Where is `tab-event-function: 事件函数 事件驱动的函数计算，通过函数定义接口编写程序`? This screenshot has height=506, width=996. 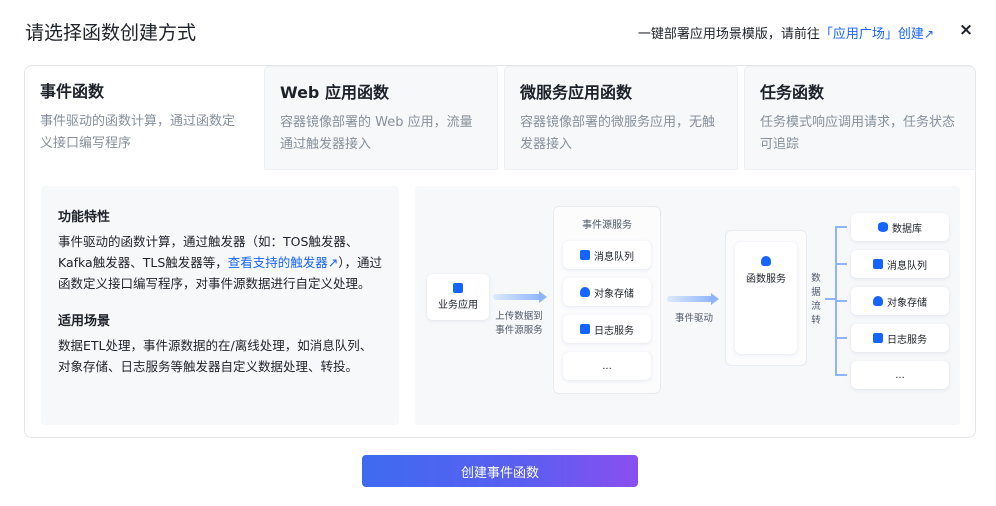 tab-event-function: 事件函数 事件驱动的函数计算，通过函数定义接口编写程序 is located at coordinates (141, 118).